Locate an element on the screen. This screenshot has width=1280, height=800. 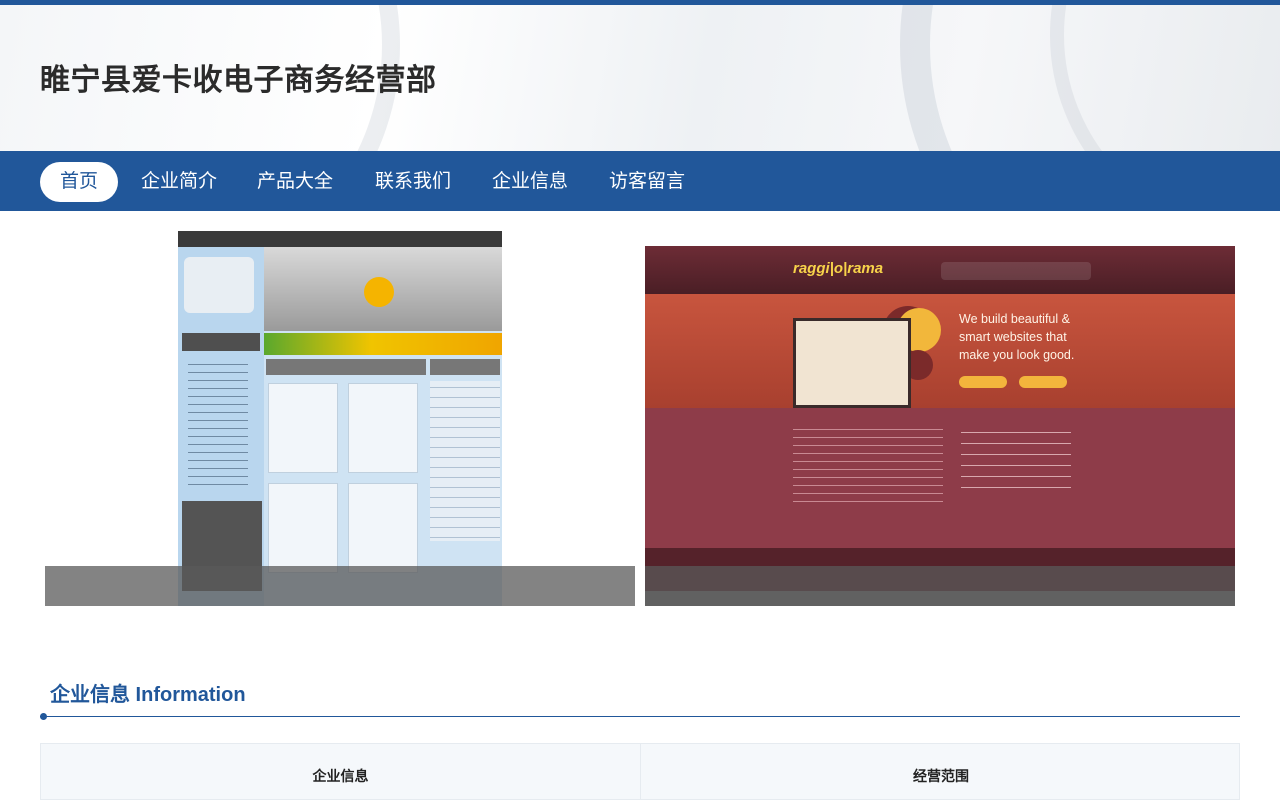
thumbnail-news-header is located at coordinates (465, 367).